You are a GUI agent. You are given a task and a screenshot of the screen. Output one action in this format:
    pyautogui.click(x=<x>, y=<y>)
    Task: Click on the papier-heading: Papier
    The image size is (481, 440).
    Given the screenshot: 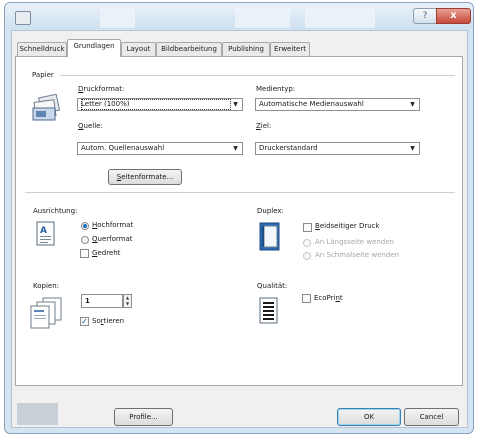 What is the action you would take?
    pyautogui.click(x=43, y=75)
    